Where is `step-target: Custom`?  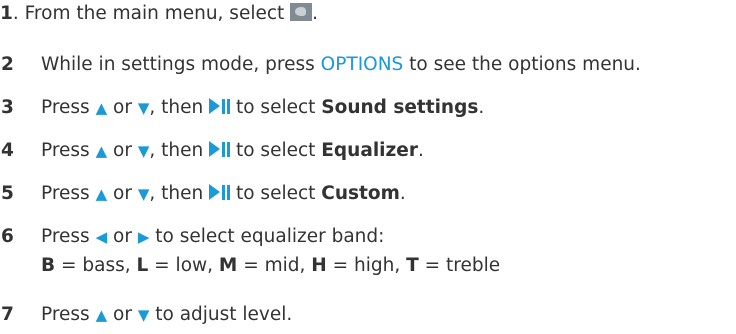
step-target: Custom is located at coordinates (360, 193).